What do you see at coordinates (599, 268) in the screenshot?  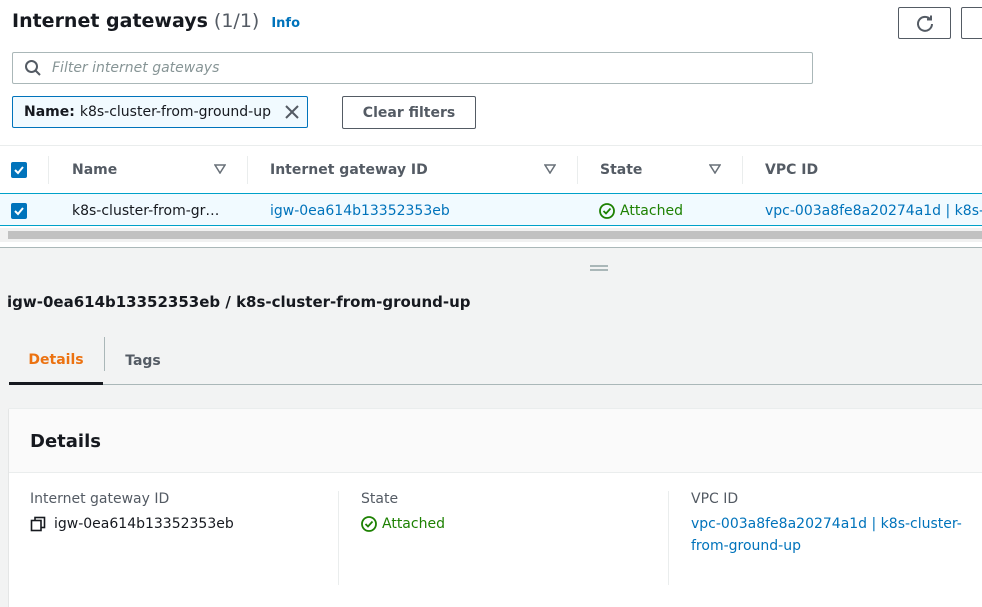 I see `drag-handle-icon` at bounding box center [599, 268].